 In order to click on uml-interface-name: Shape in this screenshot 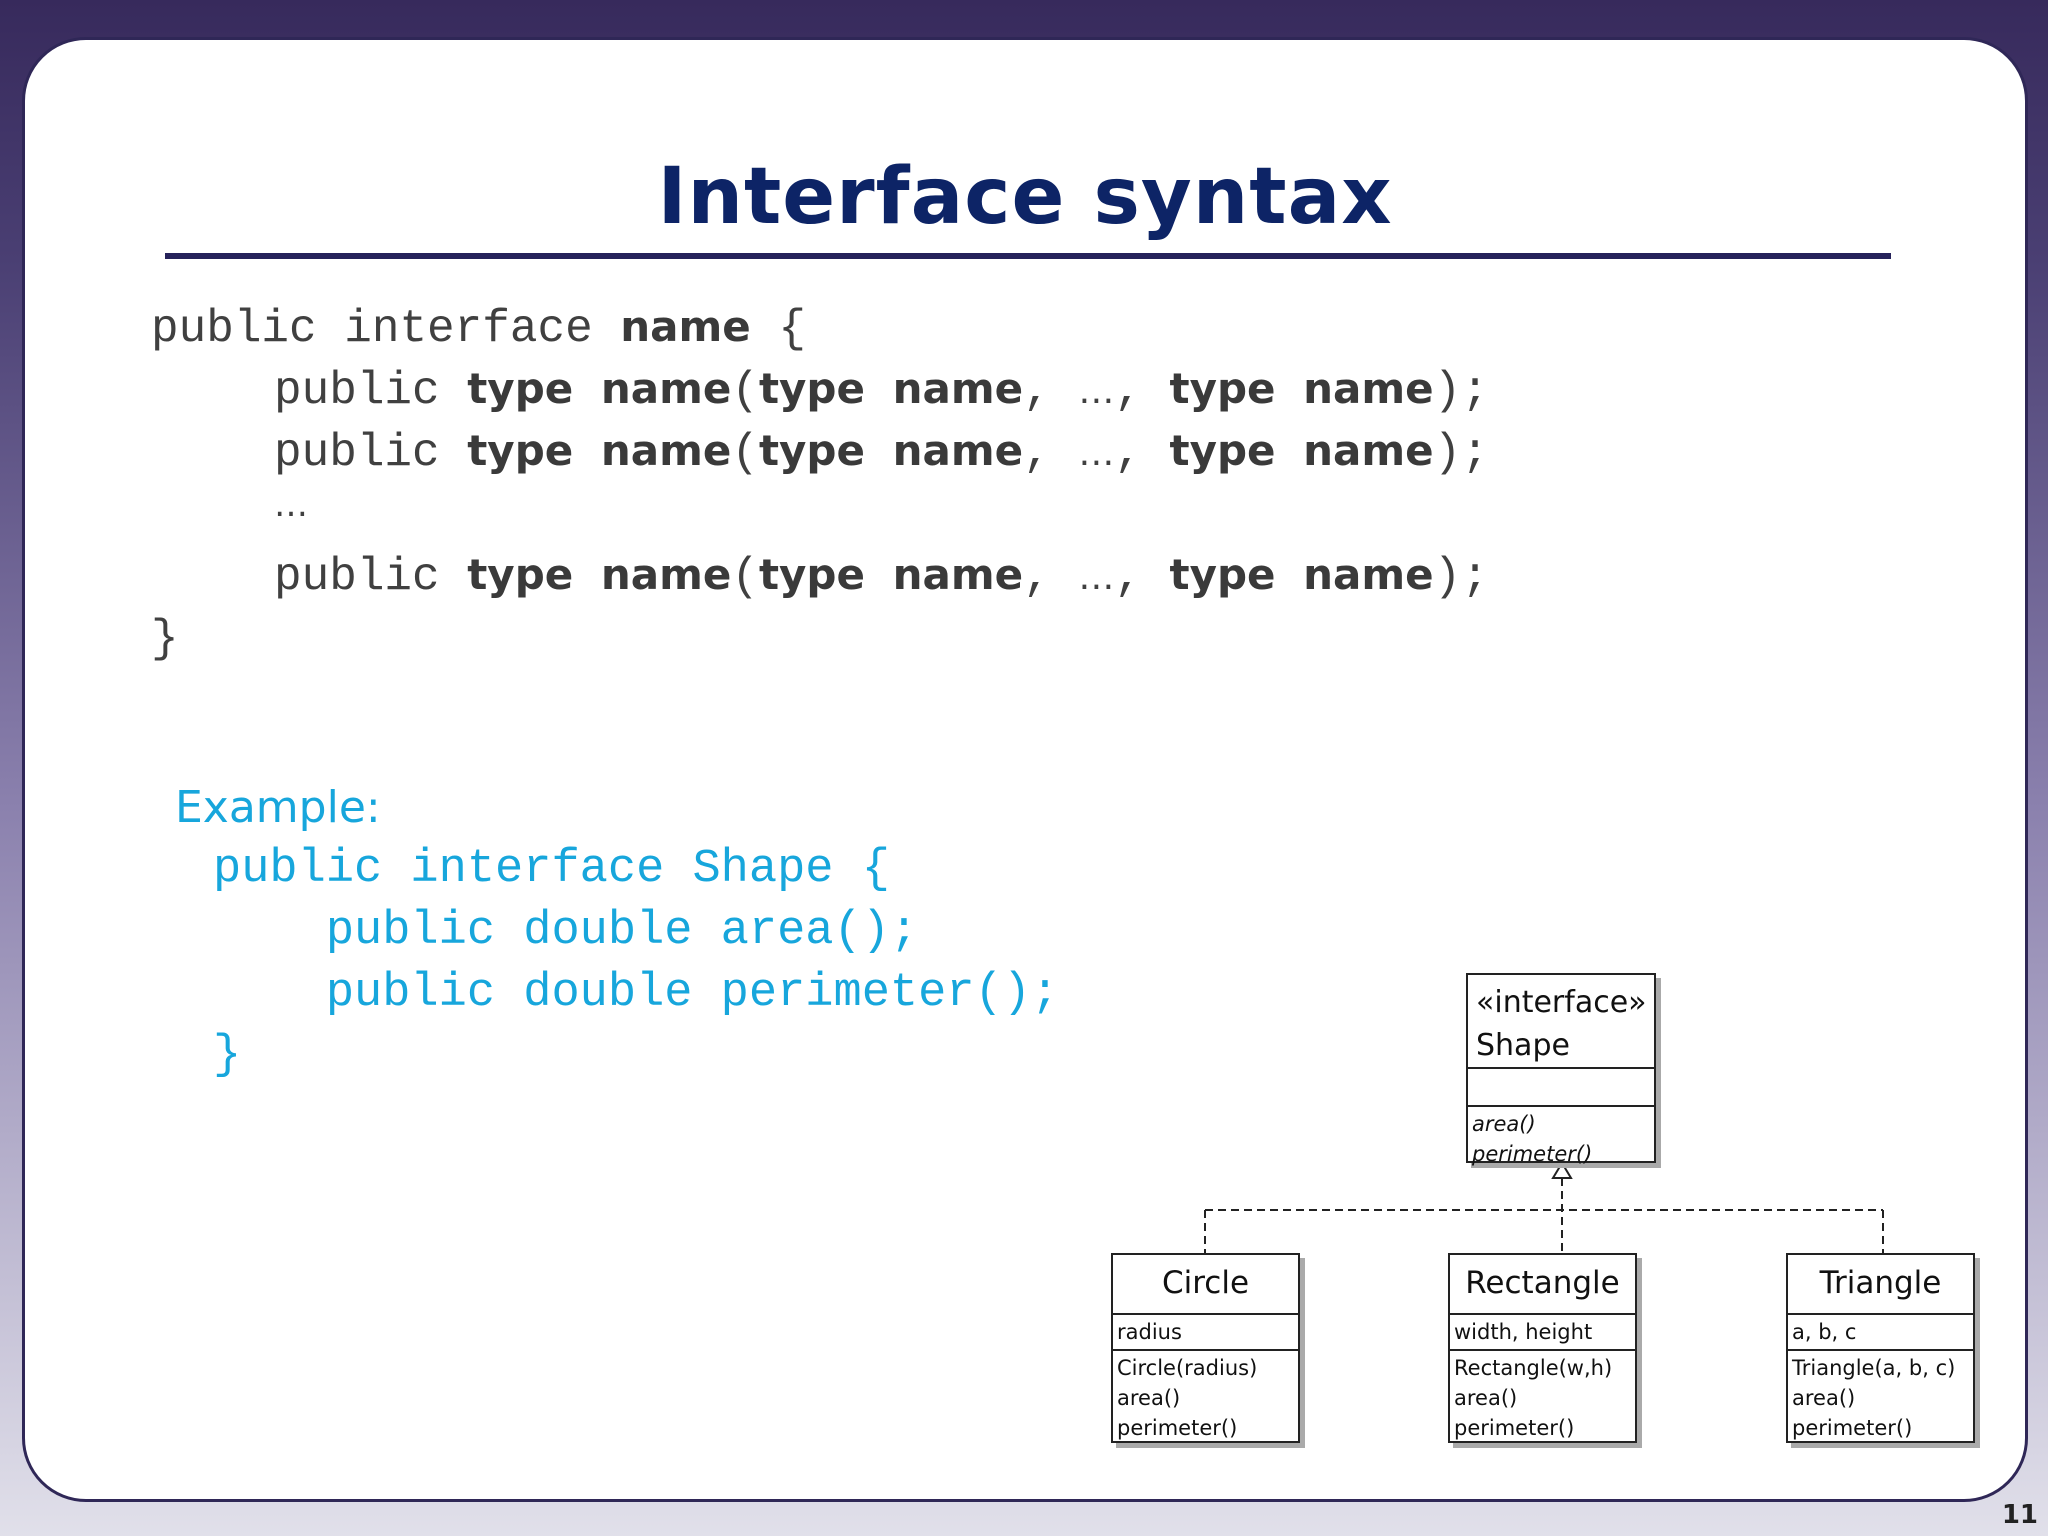, I will do `click(1523, 1045)`.